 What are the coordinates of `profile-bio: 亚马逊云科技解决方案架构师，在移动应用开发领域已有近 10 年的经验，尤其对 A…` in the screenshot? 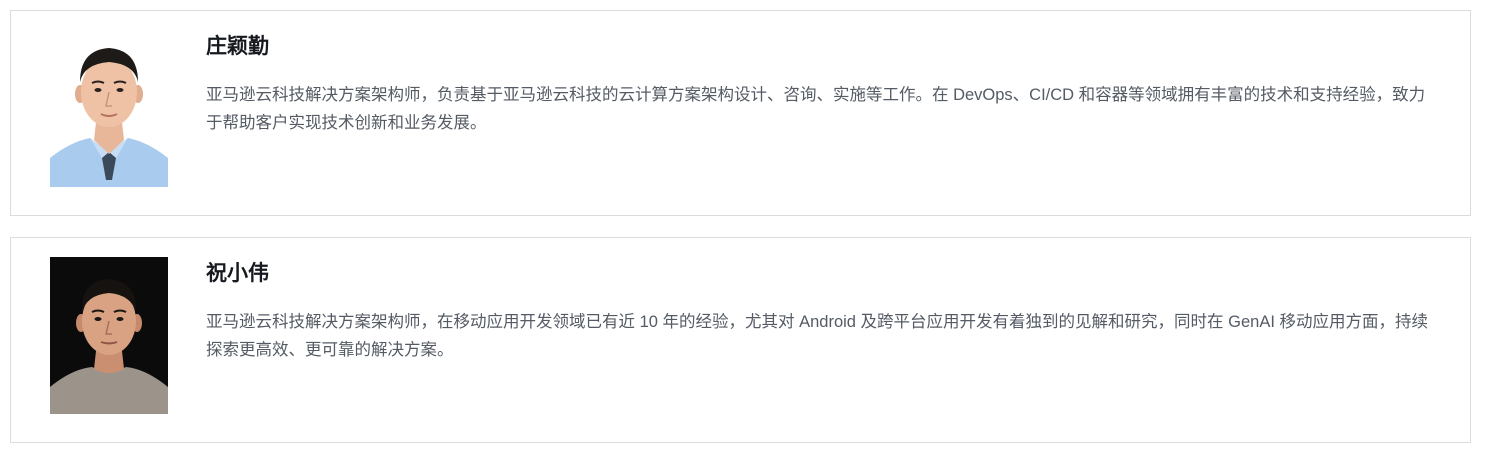 It's located at (817, 336).